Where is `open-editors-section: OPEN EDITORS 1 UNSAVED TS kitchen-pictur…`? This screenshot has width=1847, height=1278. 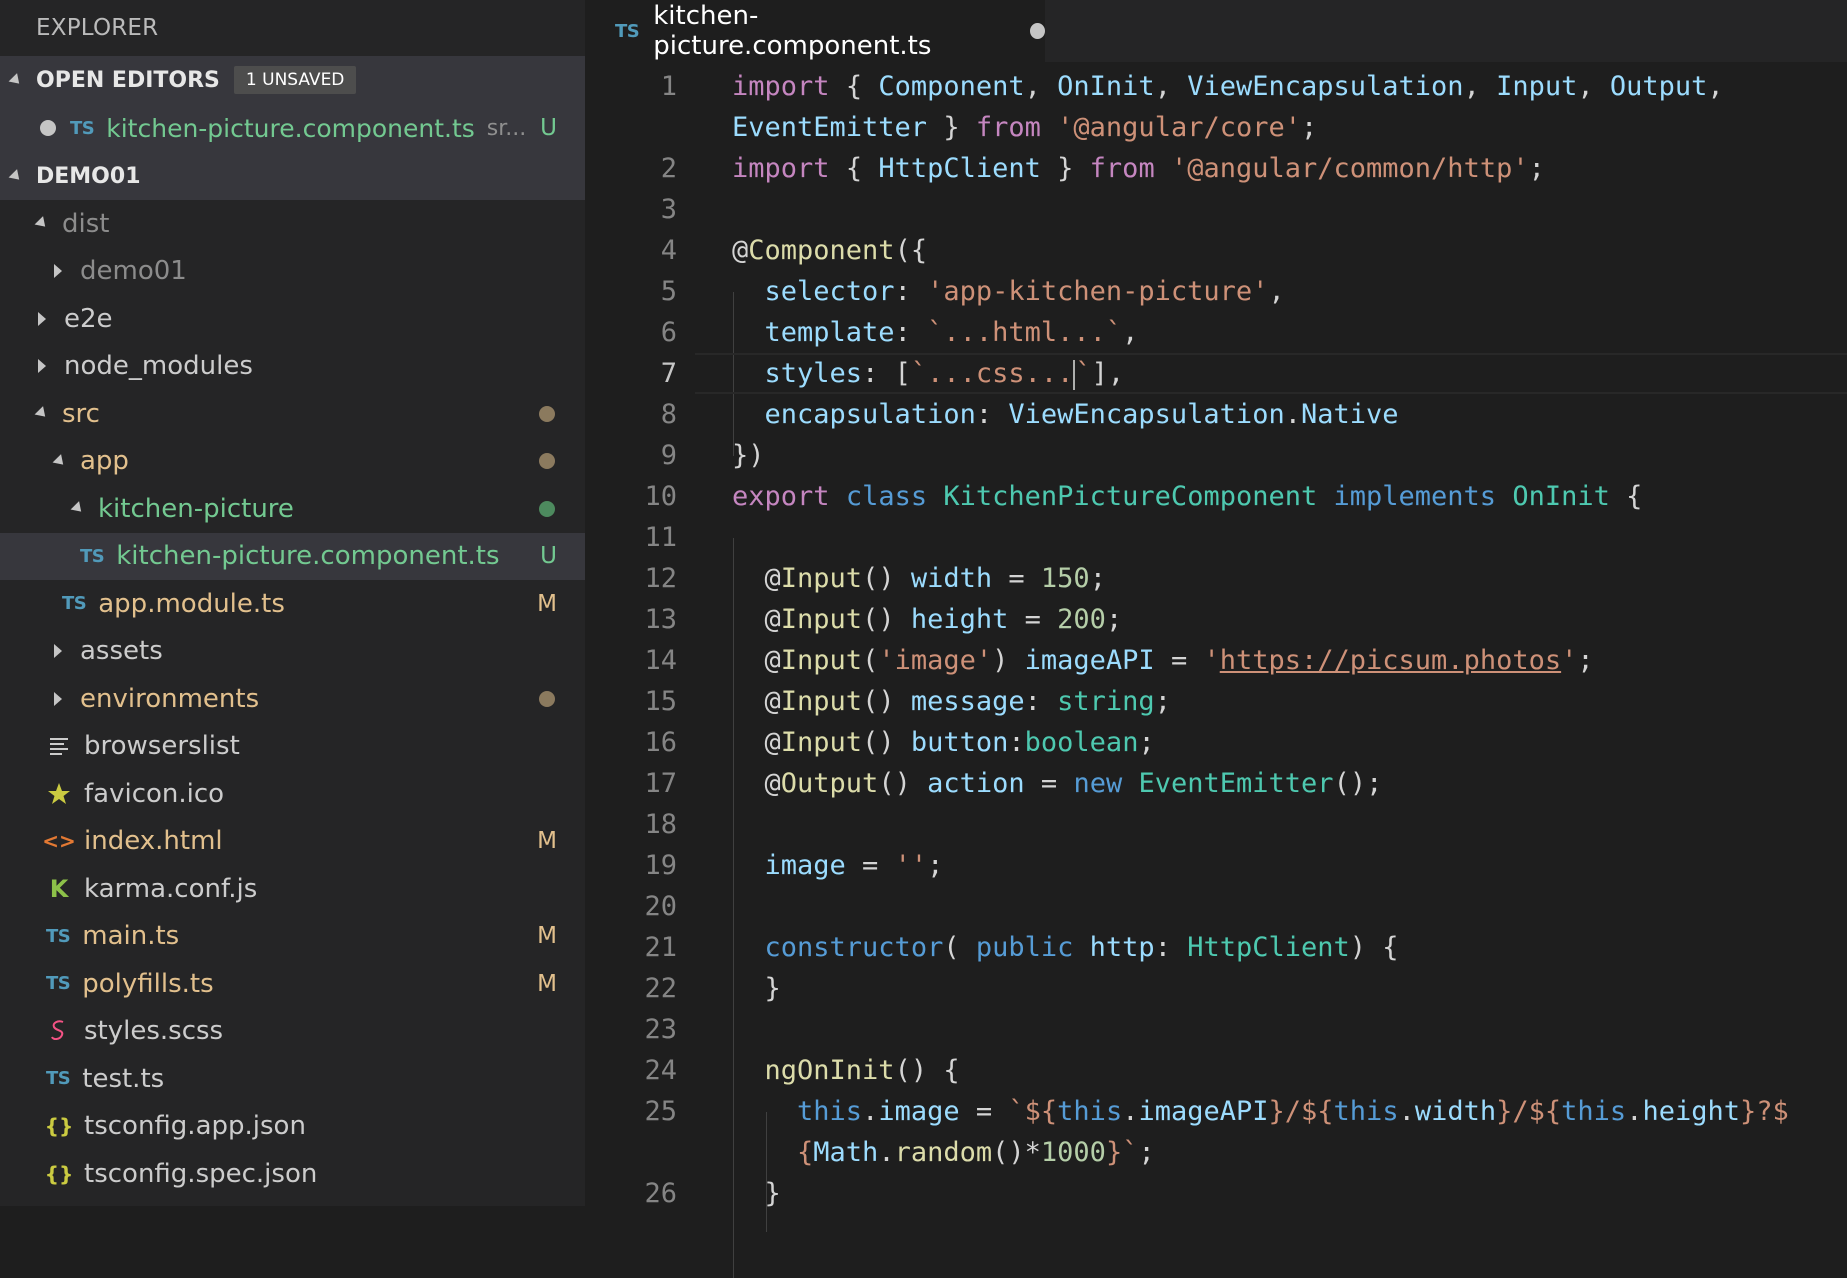 open-editors-section: OPEN EDITORS 1 UNSAVED TS kitchen-pictur… is located at coordinates (292, 104).